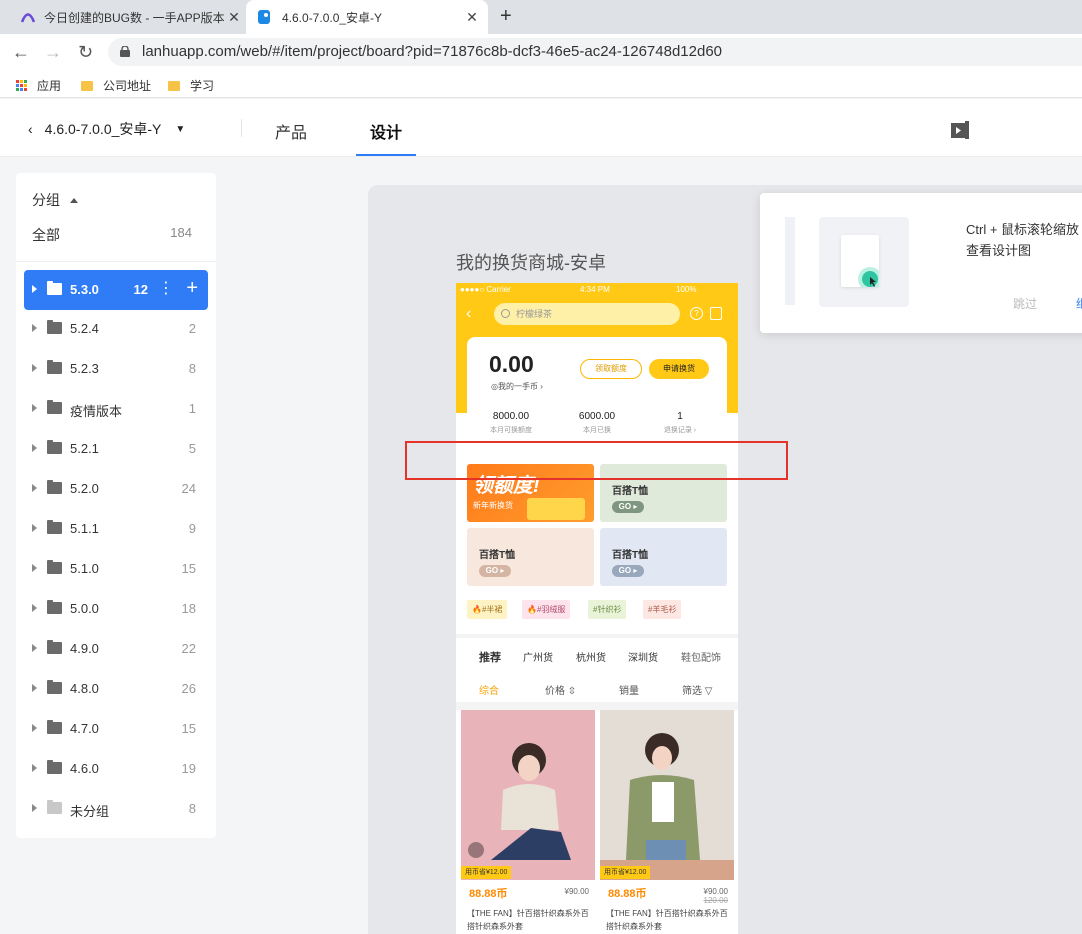 This screenshot has height=934, width=1082. What do you see at coordinates (587, 314) in the screenshot?
I see `app-search-field: 柠檬绿茶` at bounding box center [587, 314].